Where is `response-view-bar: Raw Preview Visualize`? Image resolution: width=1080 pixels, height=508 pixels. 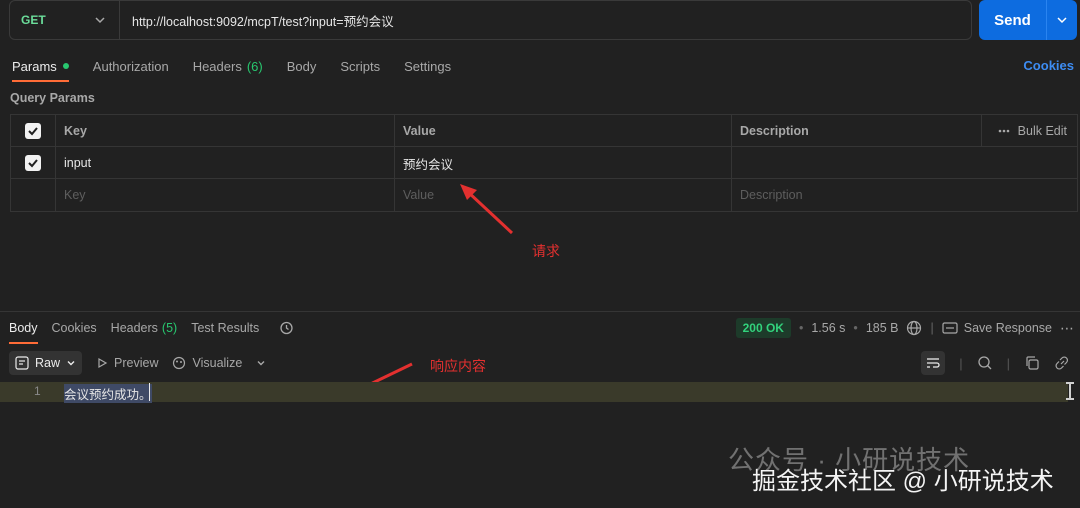 response-view-bar: Raw Preview Visualize is located at coordinates (137, 363).